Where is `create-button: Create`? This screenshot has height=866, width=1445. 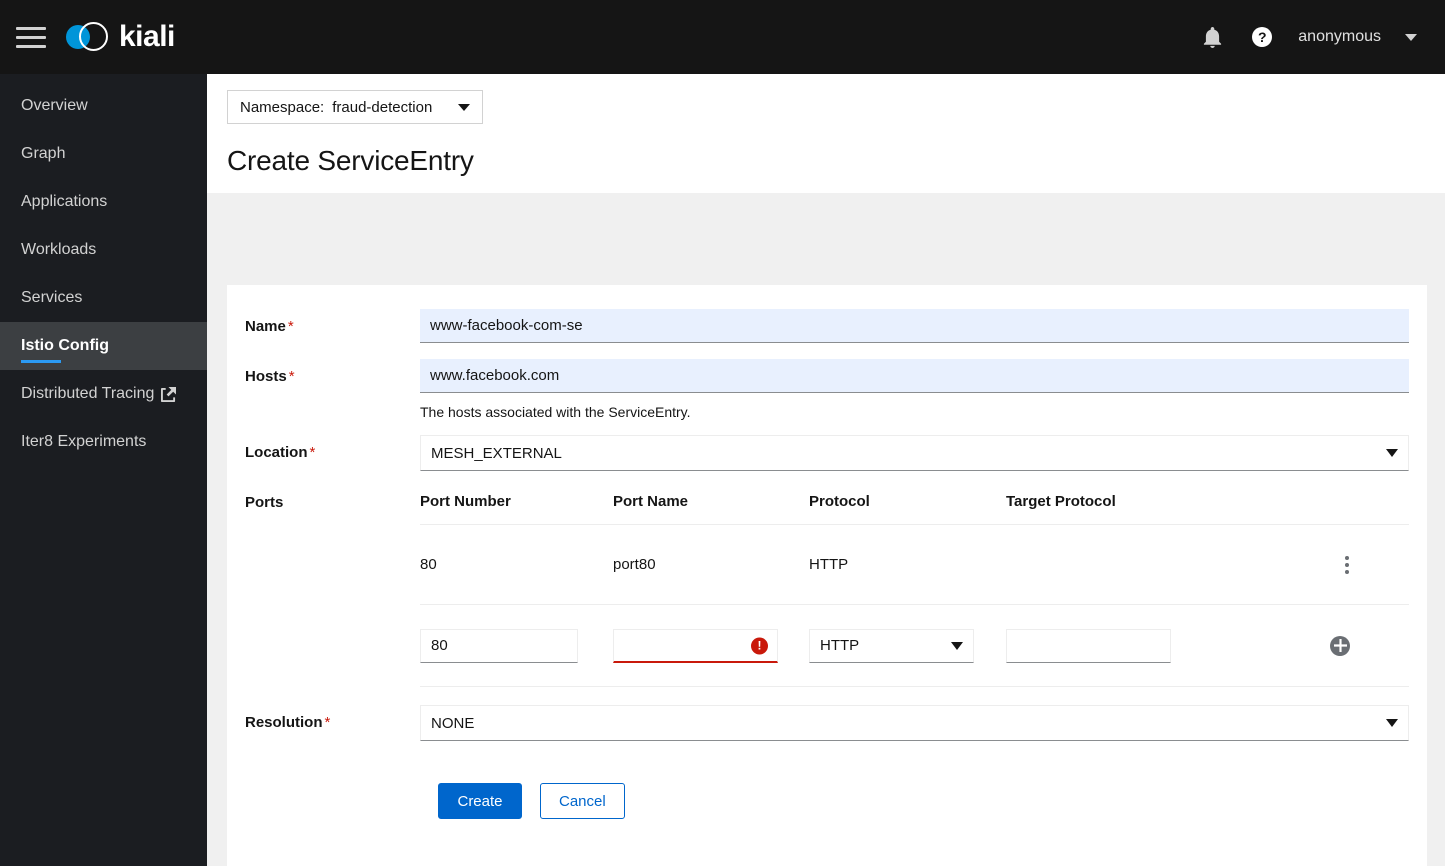
create-button: Create is located at coordinates (480, 801).